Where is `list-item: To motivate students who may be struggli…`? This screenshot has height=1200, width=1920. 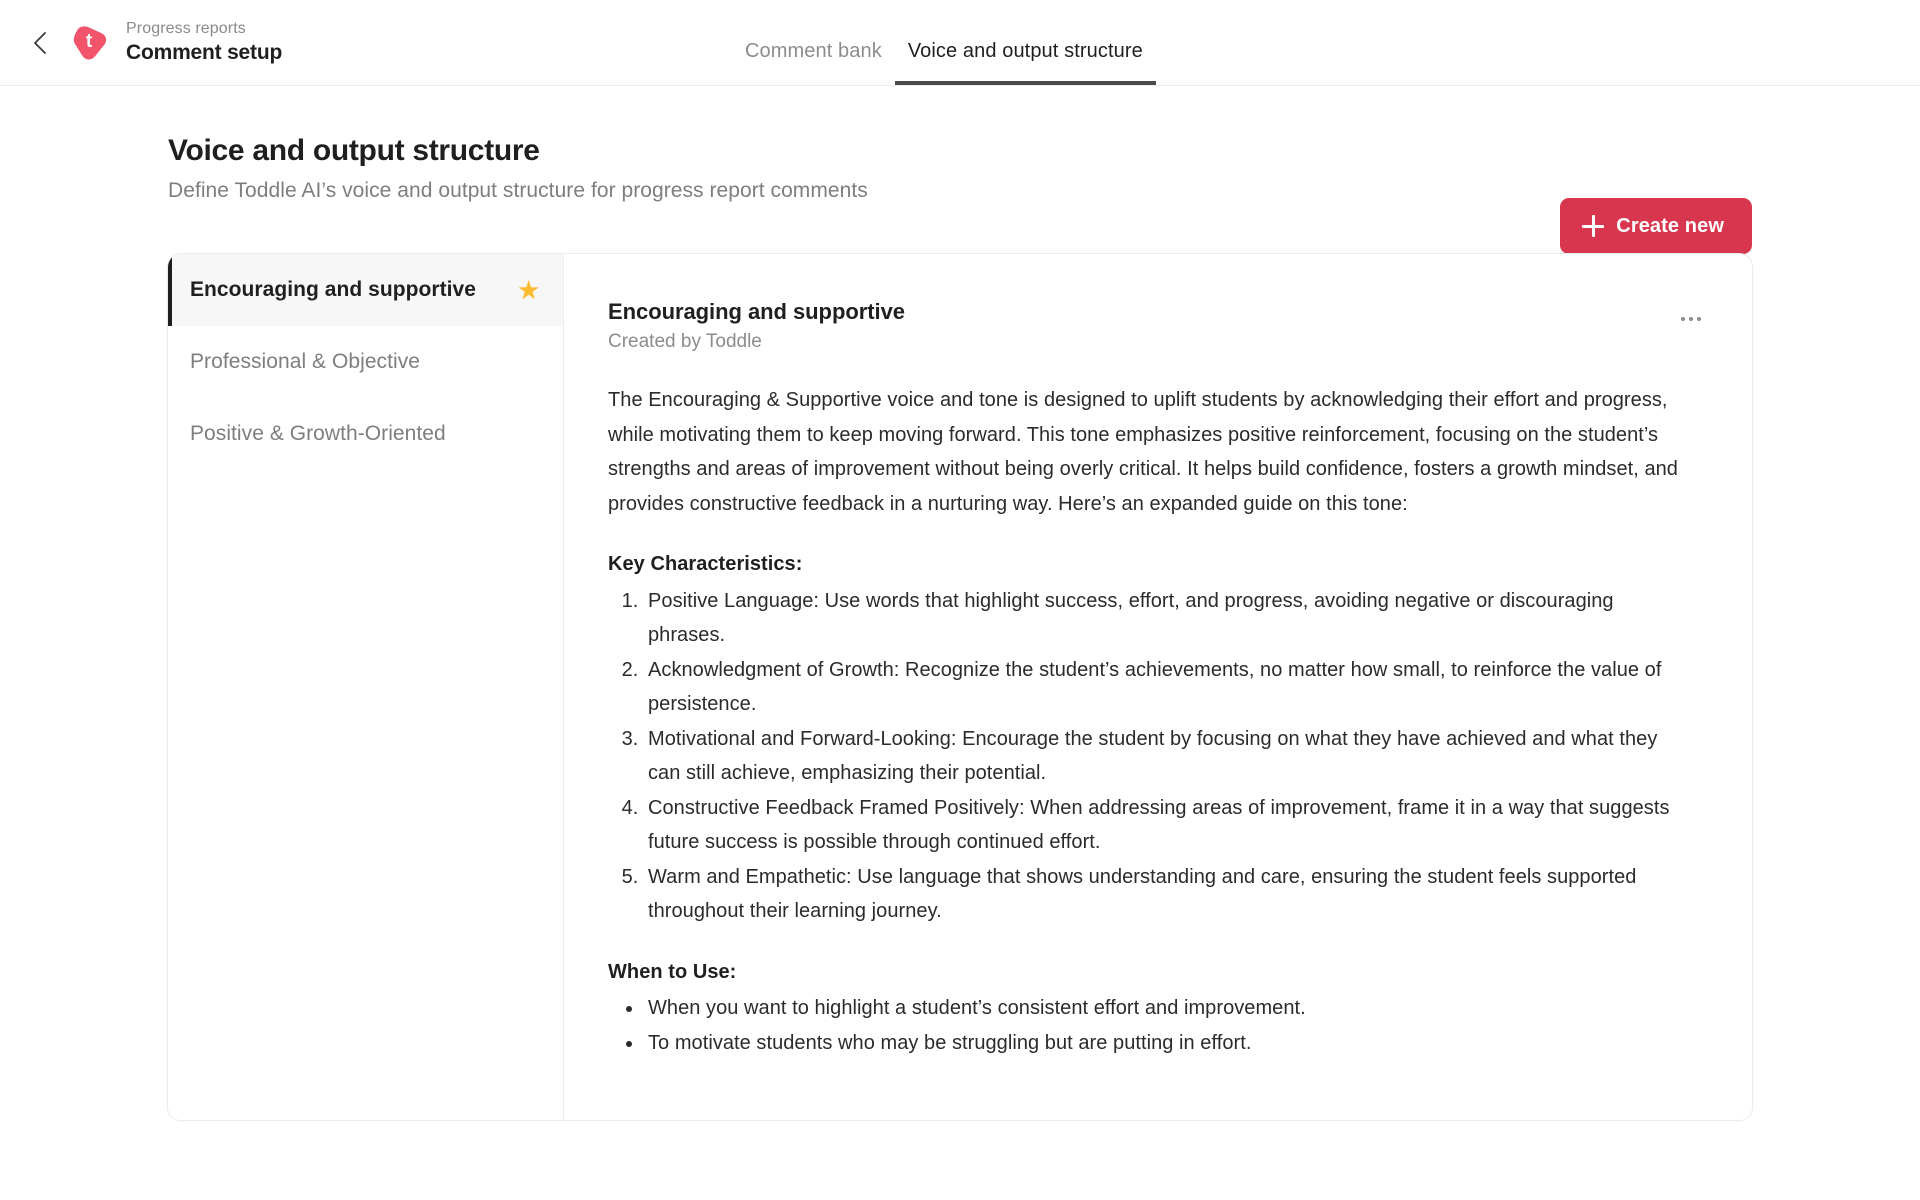 list-item: To motivate students who may be struggli… is located at coordinates (1163, 1043).